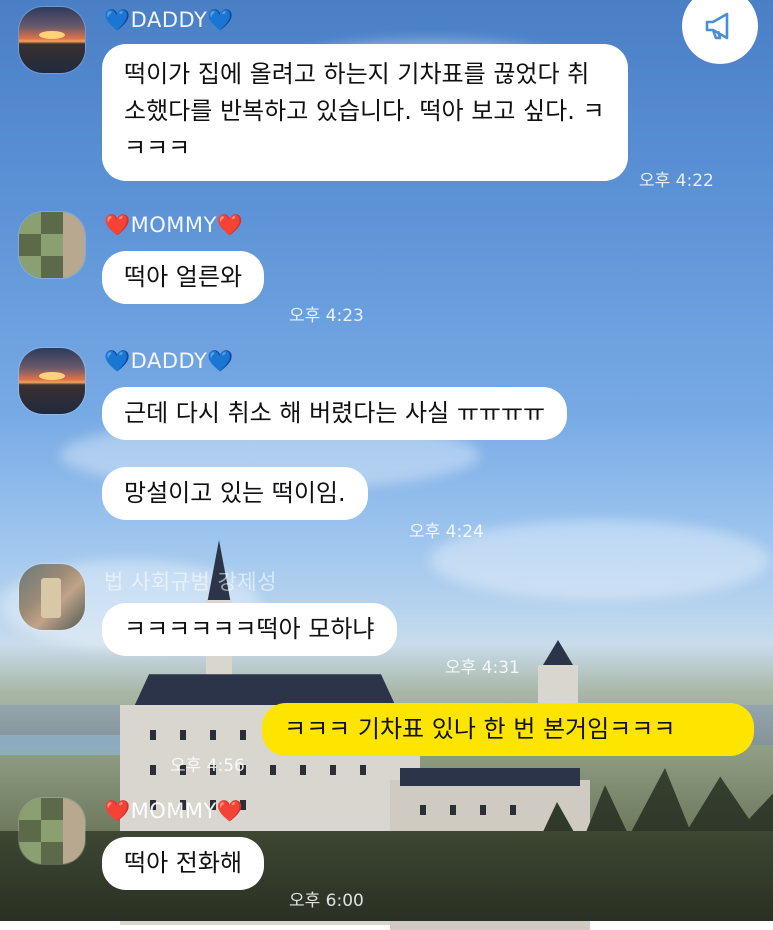 The height and width of the screenshot is (930, 773). I want to click on message-bubble: 떡아 얼른와, so click(183, 277).